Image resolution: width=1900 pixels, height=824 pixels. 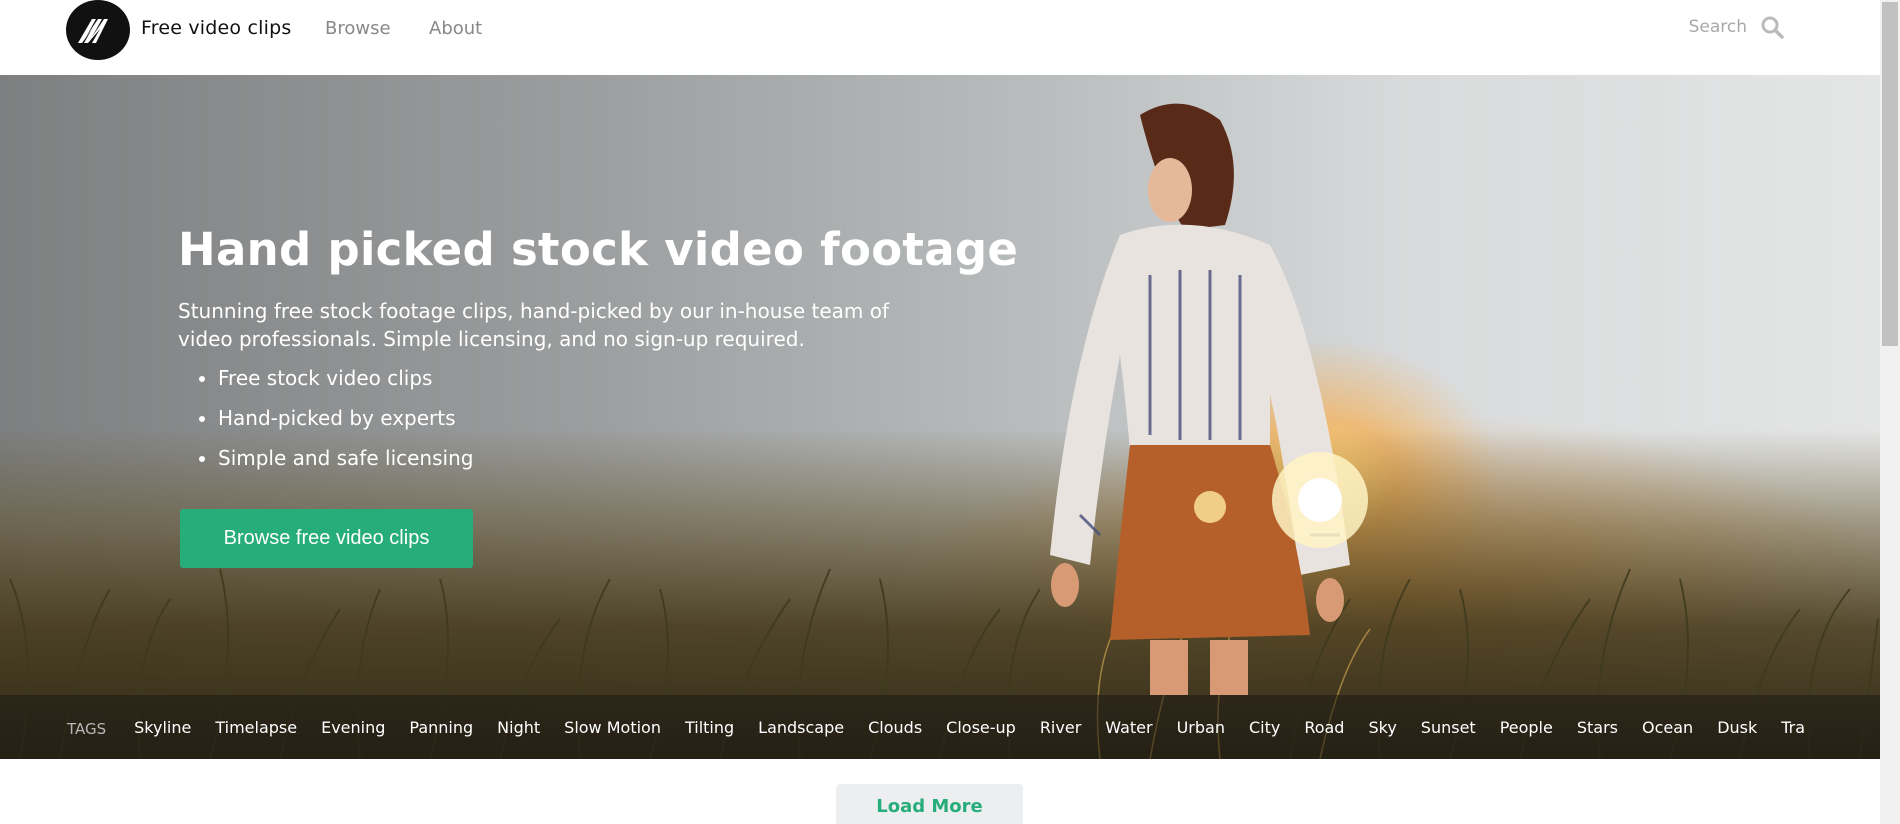 What do you see at coordinates (1667, 727) in the screenshot?
I see `tag-ocean: Ocean` at bounding box center [1667, 727].